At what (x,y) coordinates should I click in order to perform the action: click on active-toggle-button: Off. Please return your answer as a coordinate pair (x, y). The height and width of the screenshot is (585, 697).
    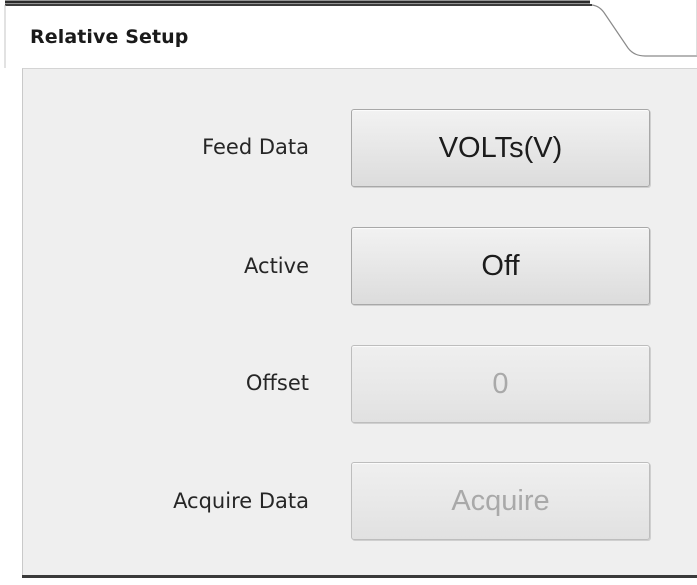
    Looking at the image, I should click on (500, 266).